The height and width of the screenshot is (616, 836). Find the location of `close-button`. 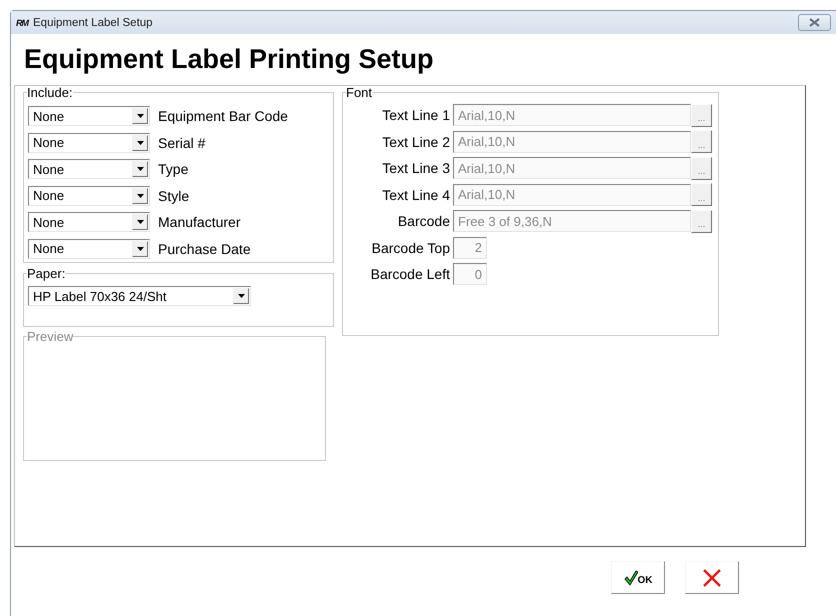

close-button is located at coordinates (814, 22).